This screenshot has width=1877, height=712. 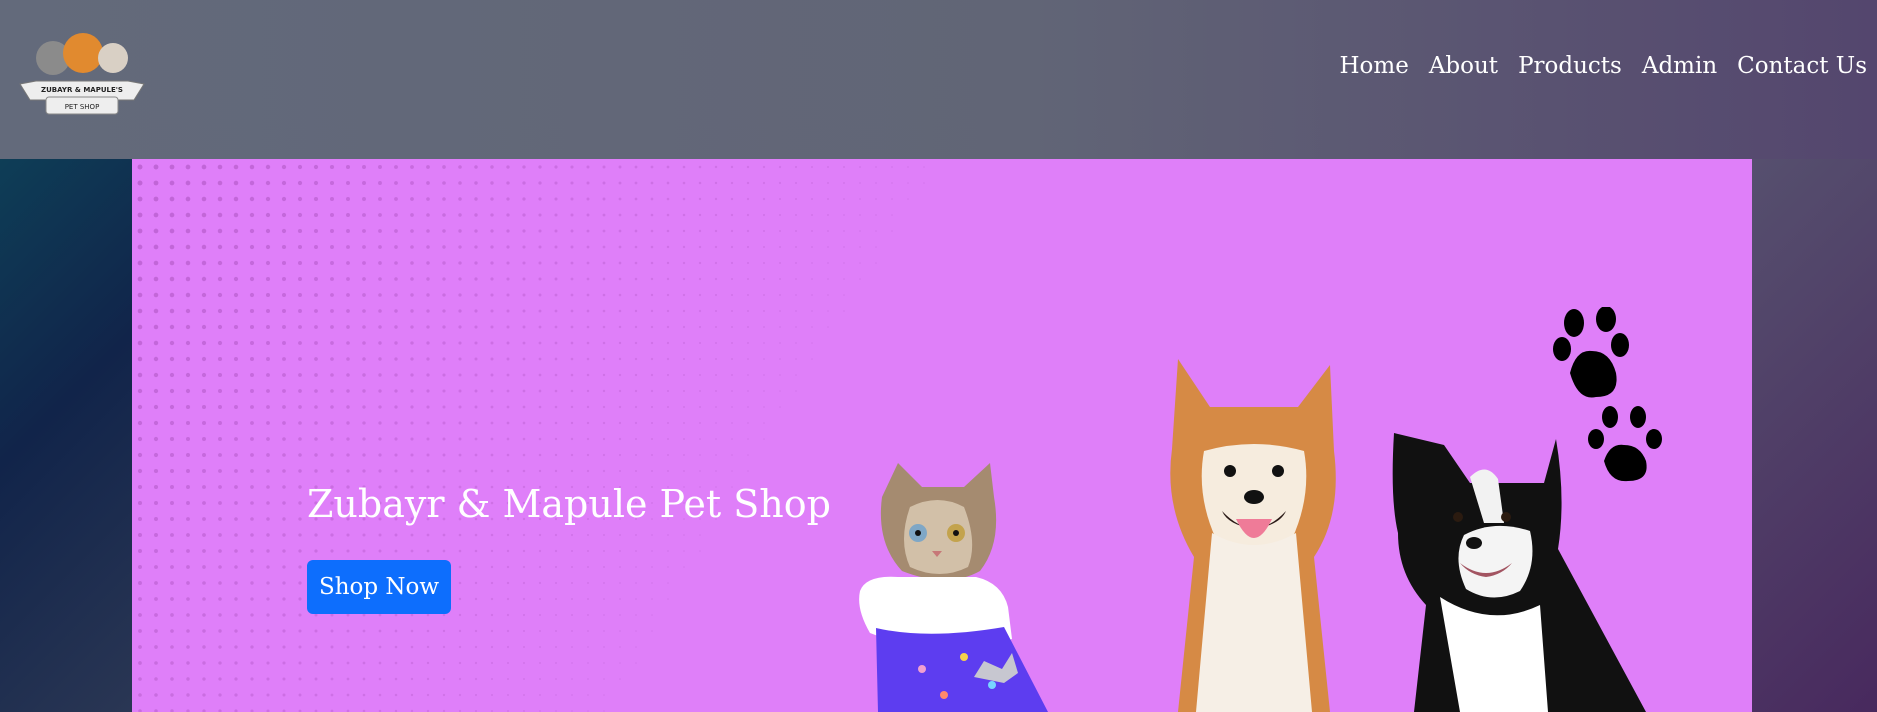 I want to click on shop-logo: ZUBAYR & MAPULE'S PET SHOP, so click(x=82, y=76).